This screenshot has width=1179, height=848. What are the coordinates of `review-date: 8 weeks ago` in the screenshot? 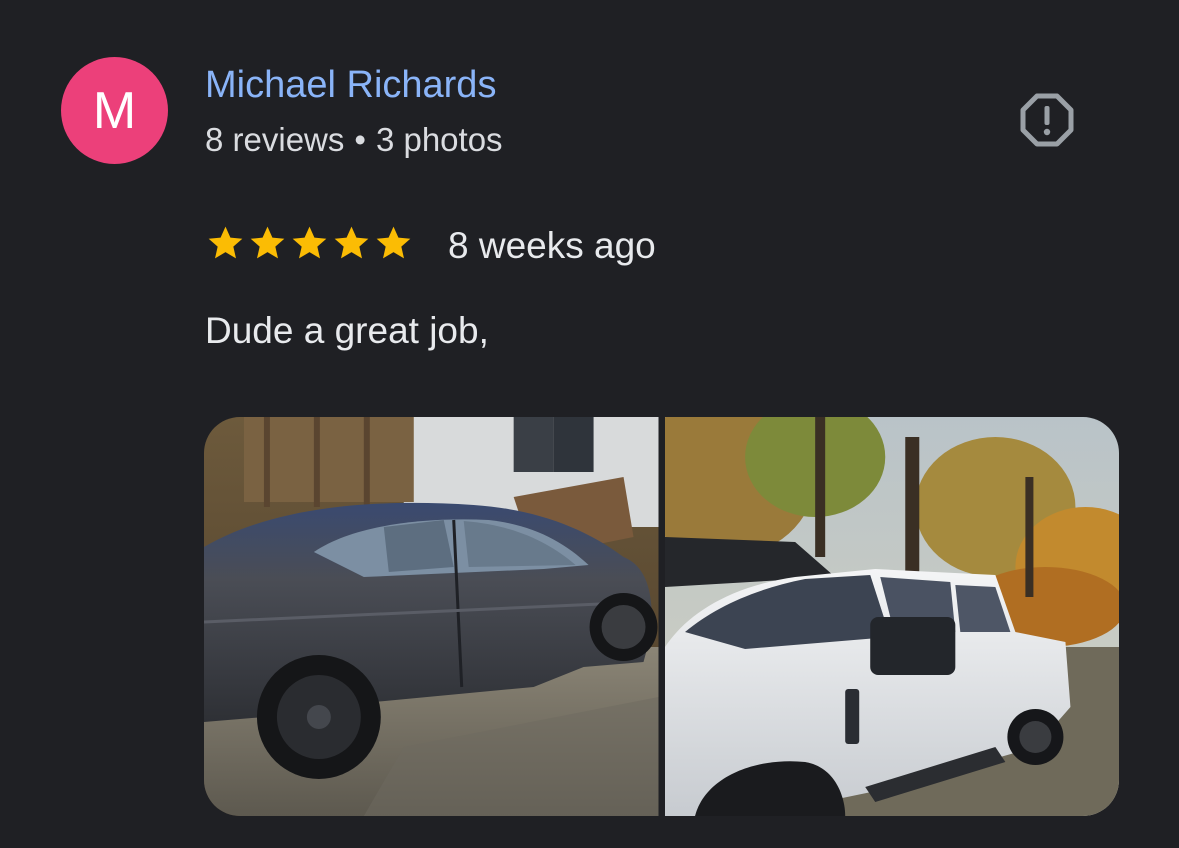 It's located at (552, 245).